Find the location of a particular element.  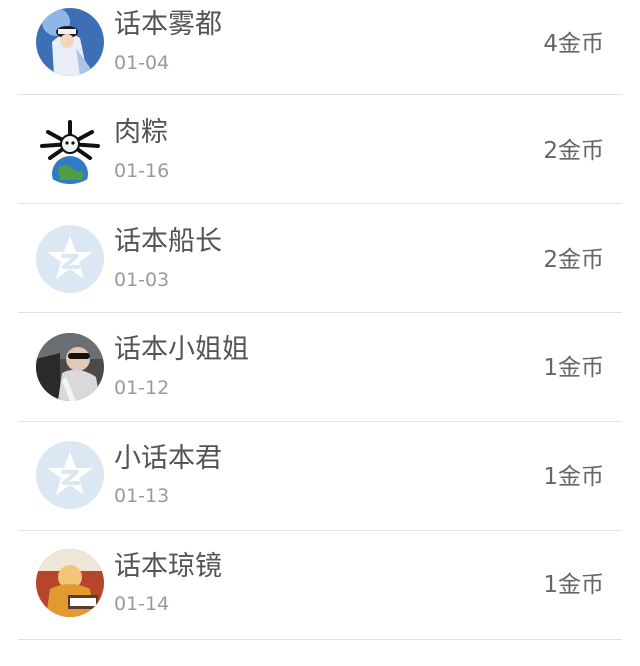

user-name: 小话本君 is located at coordinates (168, 458).